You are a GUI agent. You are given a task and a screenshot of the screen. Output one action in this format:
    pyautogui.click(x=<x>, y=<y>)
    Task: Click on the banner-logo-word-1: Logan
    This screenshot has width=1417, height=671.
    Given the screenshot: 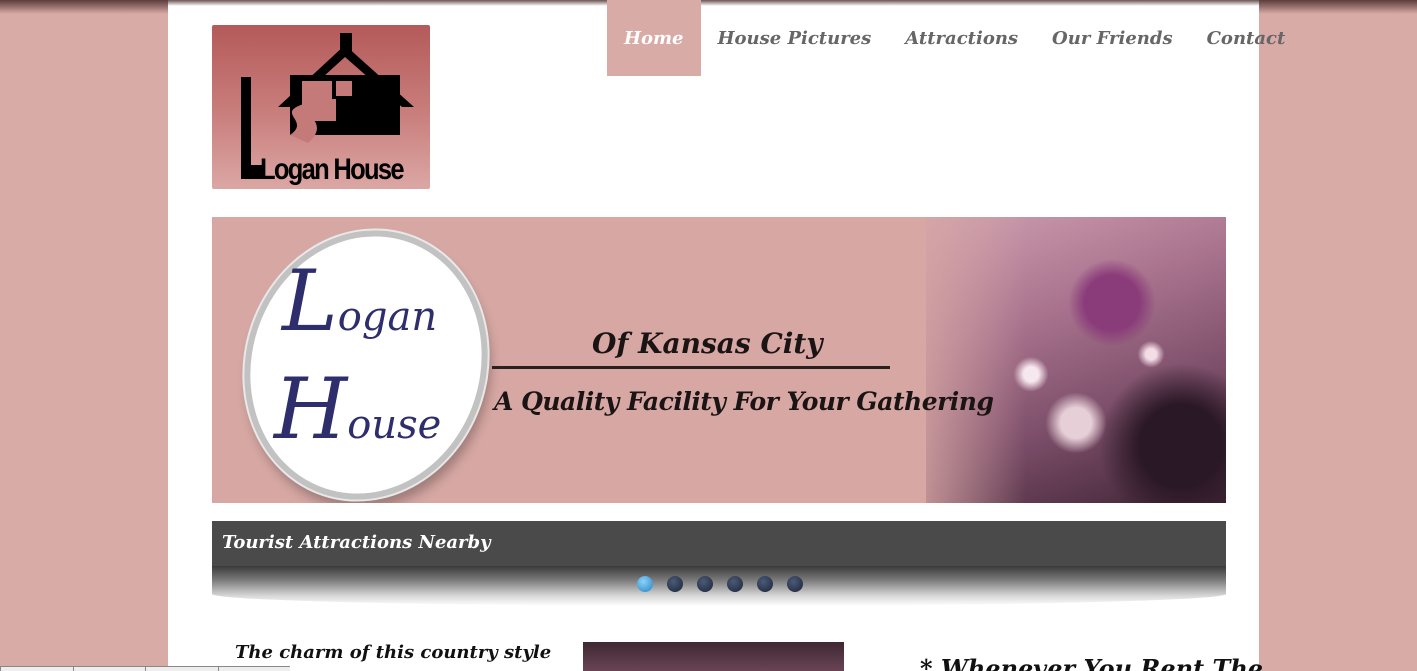 What is the action you would take?
    pyautogui.click(x=359, y=301)
    